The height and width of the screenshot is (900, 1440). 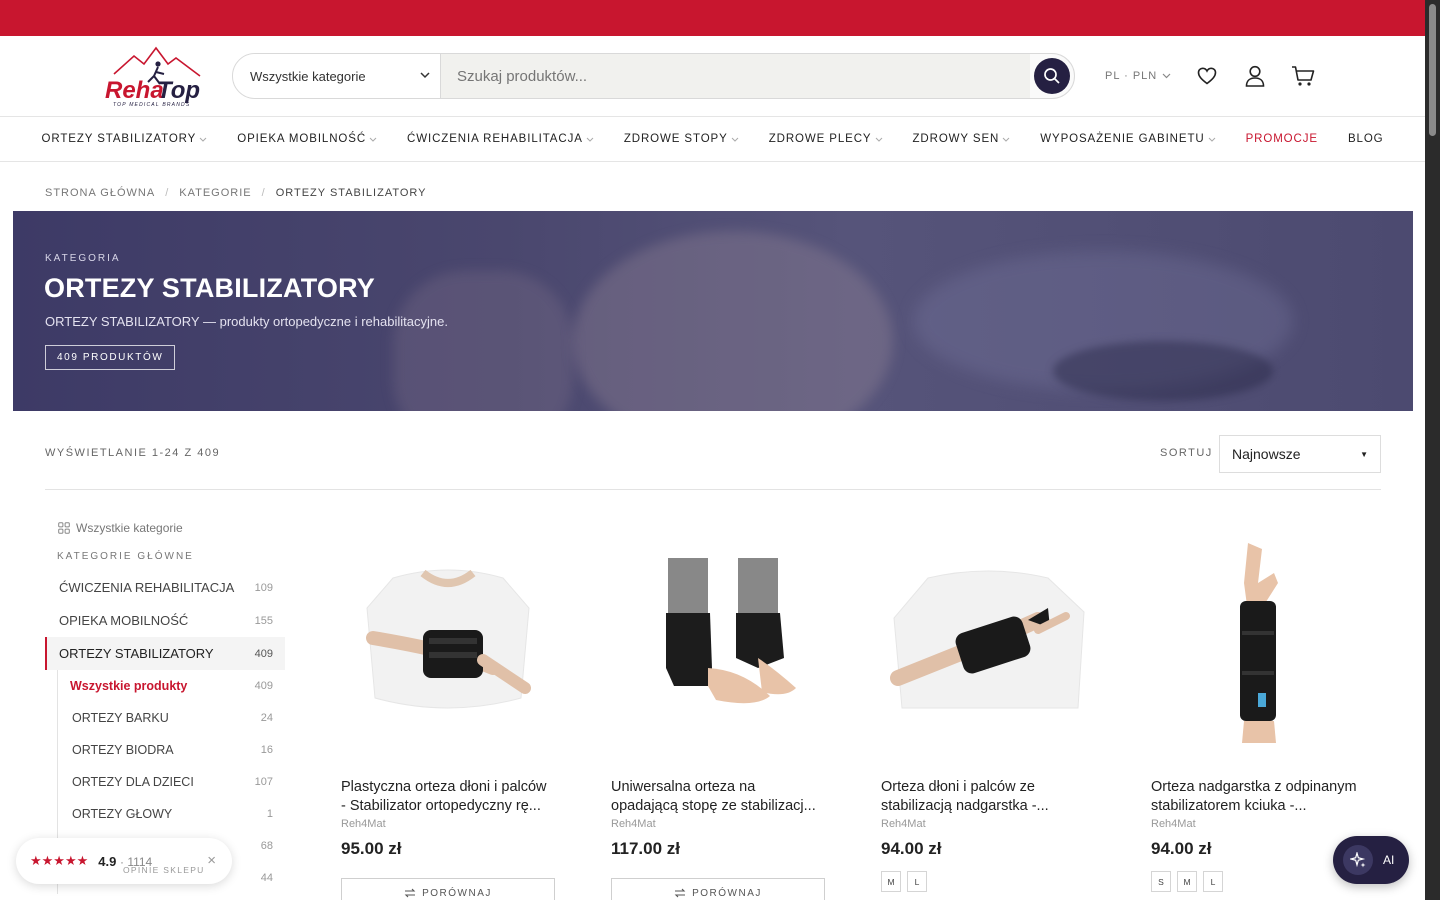 I want to click on sidebar-category: ĆWICZENIA REHABILITACJA 109, so click(x=165, y=587).